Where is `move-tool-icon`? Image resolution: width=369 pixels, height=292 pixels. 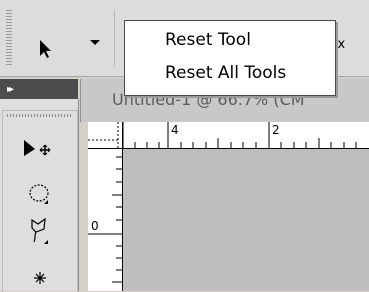 move-tool-icon is located at coordinates (37, 152).